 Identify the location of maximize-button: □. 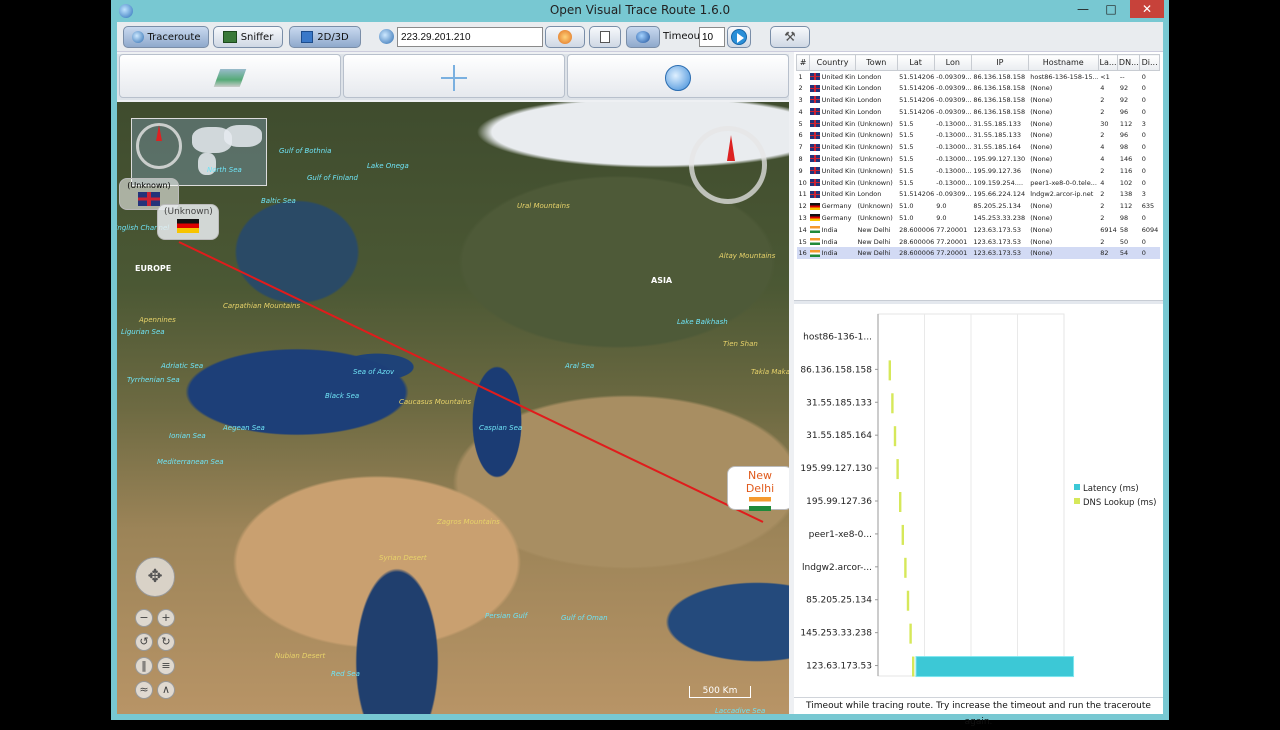
(1111, 9).